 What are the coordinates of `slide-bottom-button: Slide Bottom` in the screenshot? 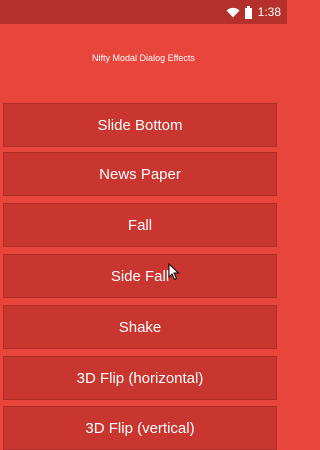 It's located at (140, 125).